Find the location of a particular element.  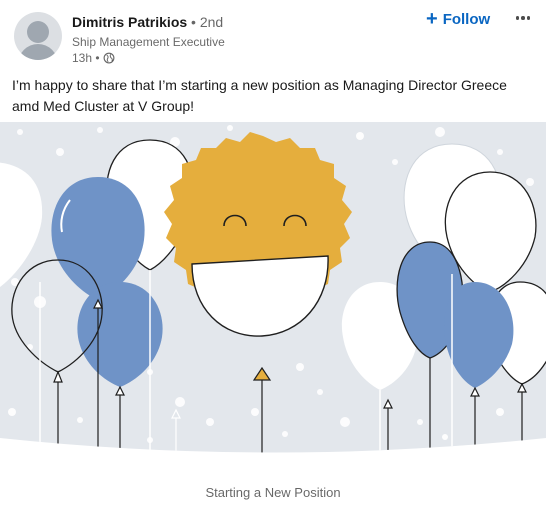

follow-label: Follow is located at coordinates (466, 19).